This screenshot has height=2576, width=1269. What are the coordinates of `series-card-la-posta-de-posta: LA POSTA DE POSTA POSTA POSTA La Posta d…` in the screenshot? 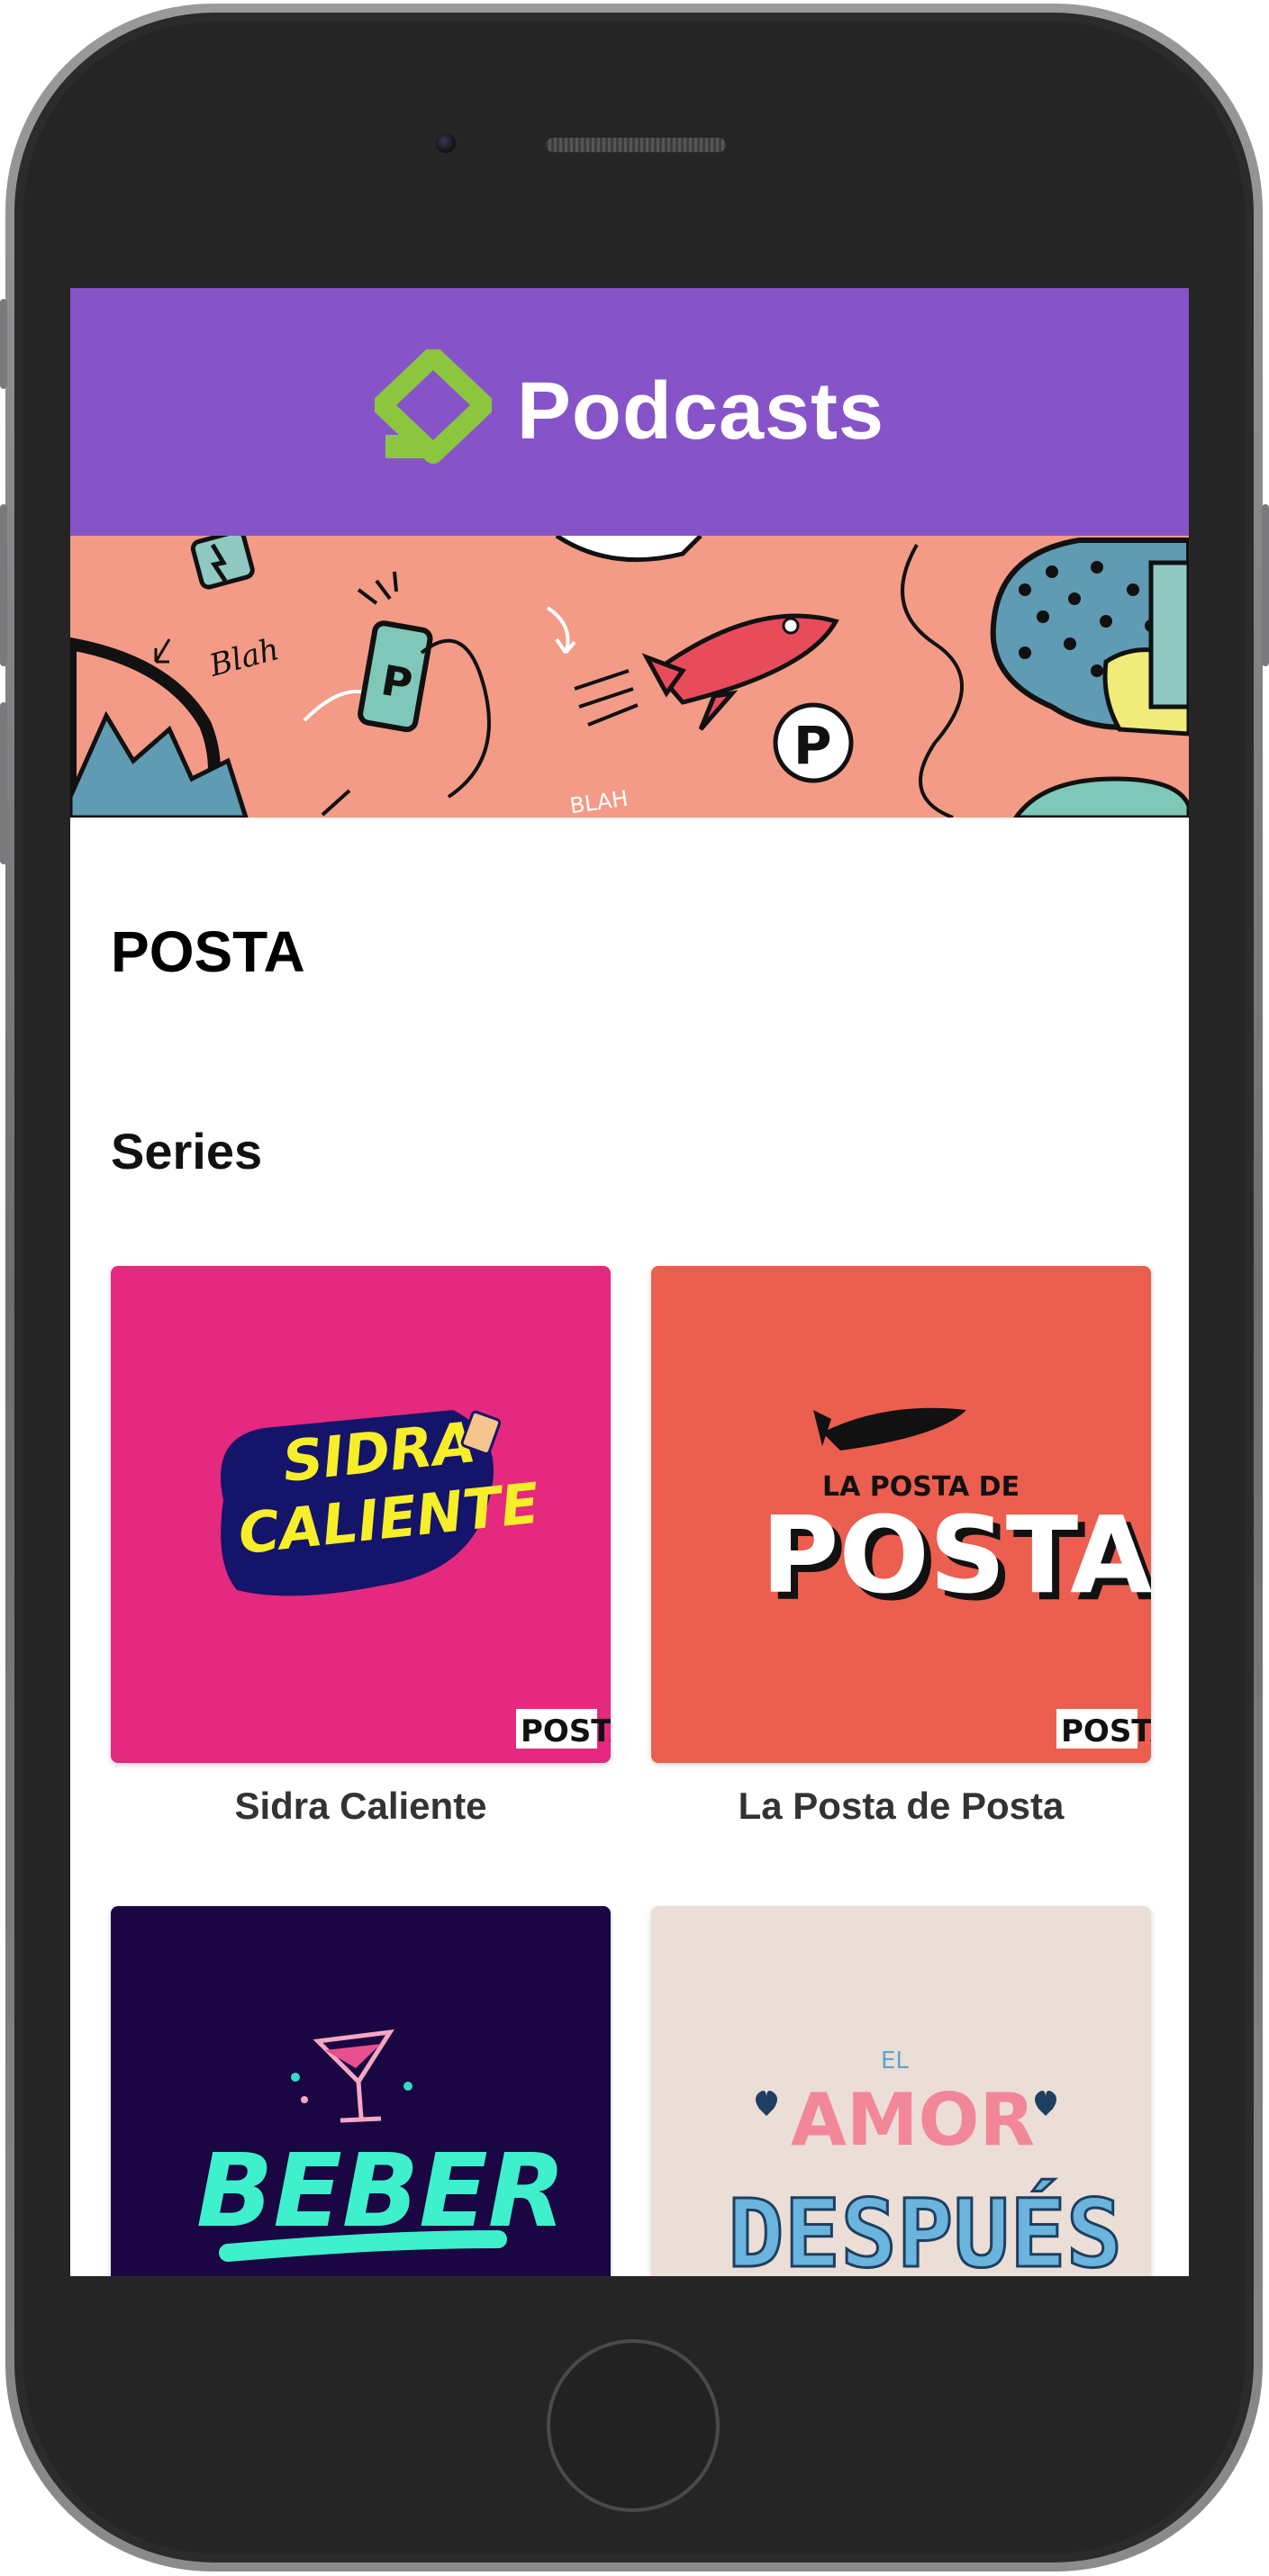 It's located at (901, 1547).